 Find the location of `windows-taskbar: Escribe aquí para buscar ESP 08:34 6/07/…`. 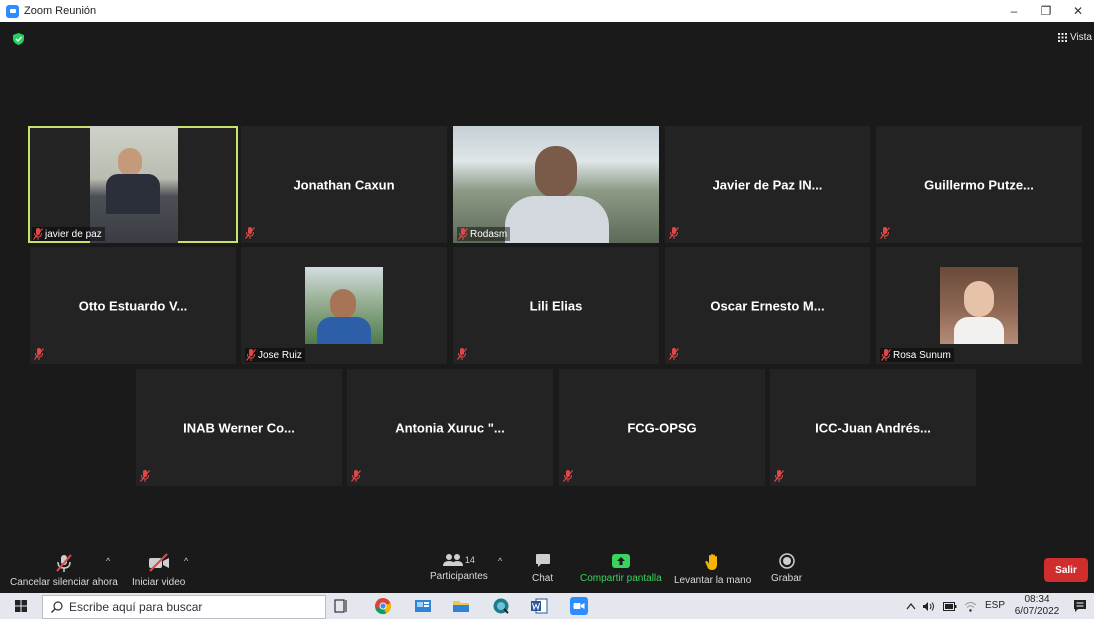

windows-taskbar: Escribe aquí para buscar ESP 08:34 6/07/… is located at coordinates (547, 606).